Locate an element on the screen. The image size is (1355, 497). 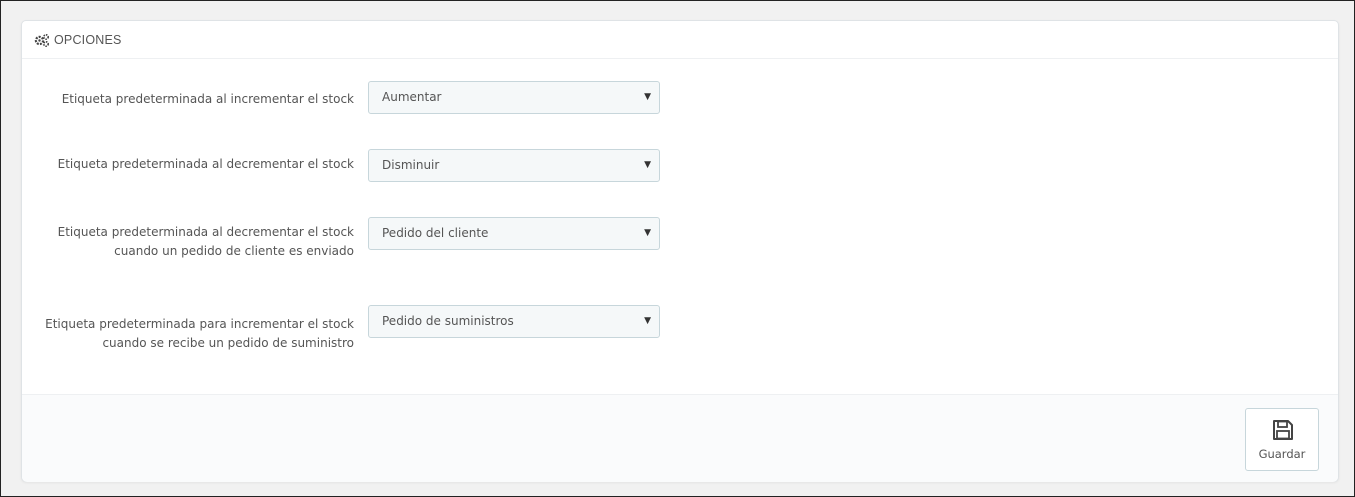
select-value: Disminuir is located at coordinates (411, 165).